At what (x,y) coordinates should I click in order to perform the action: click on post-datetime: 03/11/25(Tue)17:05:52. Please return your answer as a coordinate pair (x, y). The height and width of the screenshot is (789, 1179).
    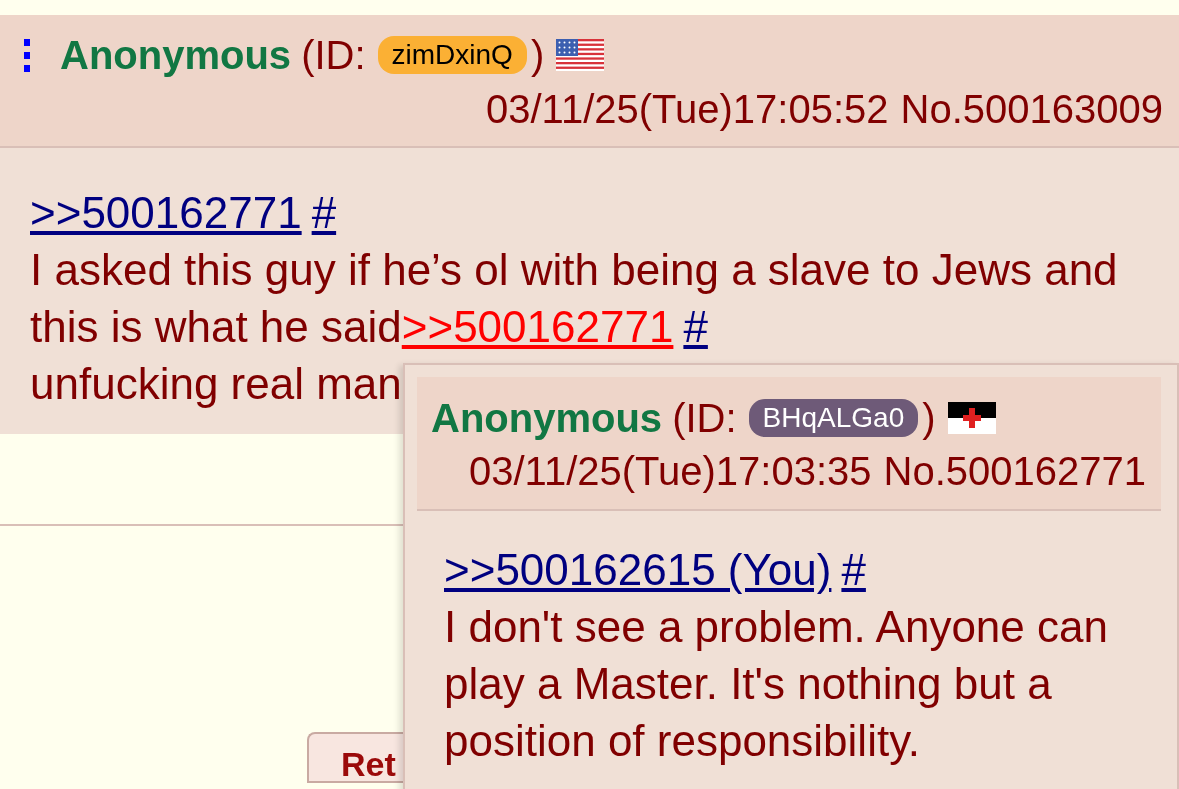
    Looking at the image, I should click on (687, 109).